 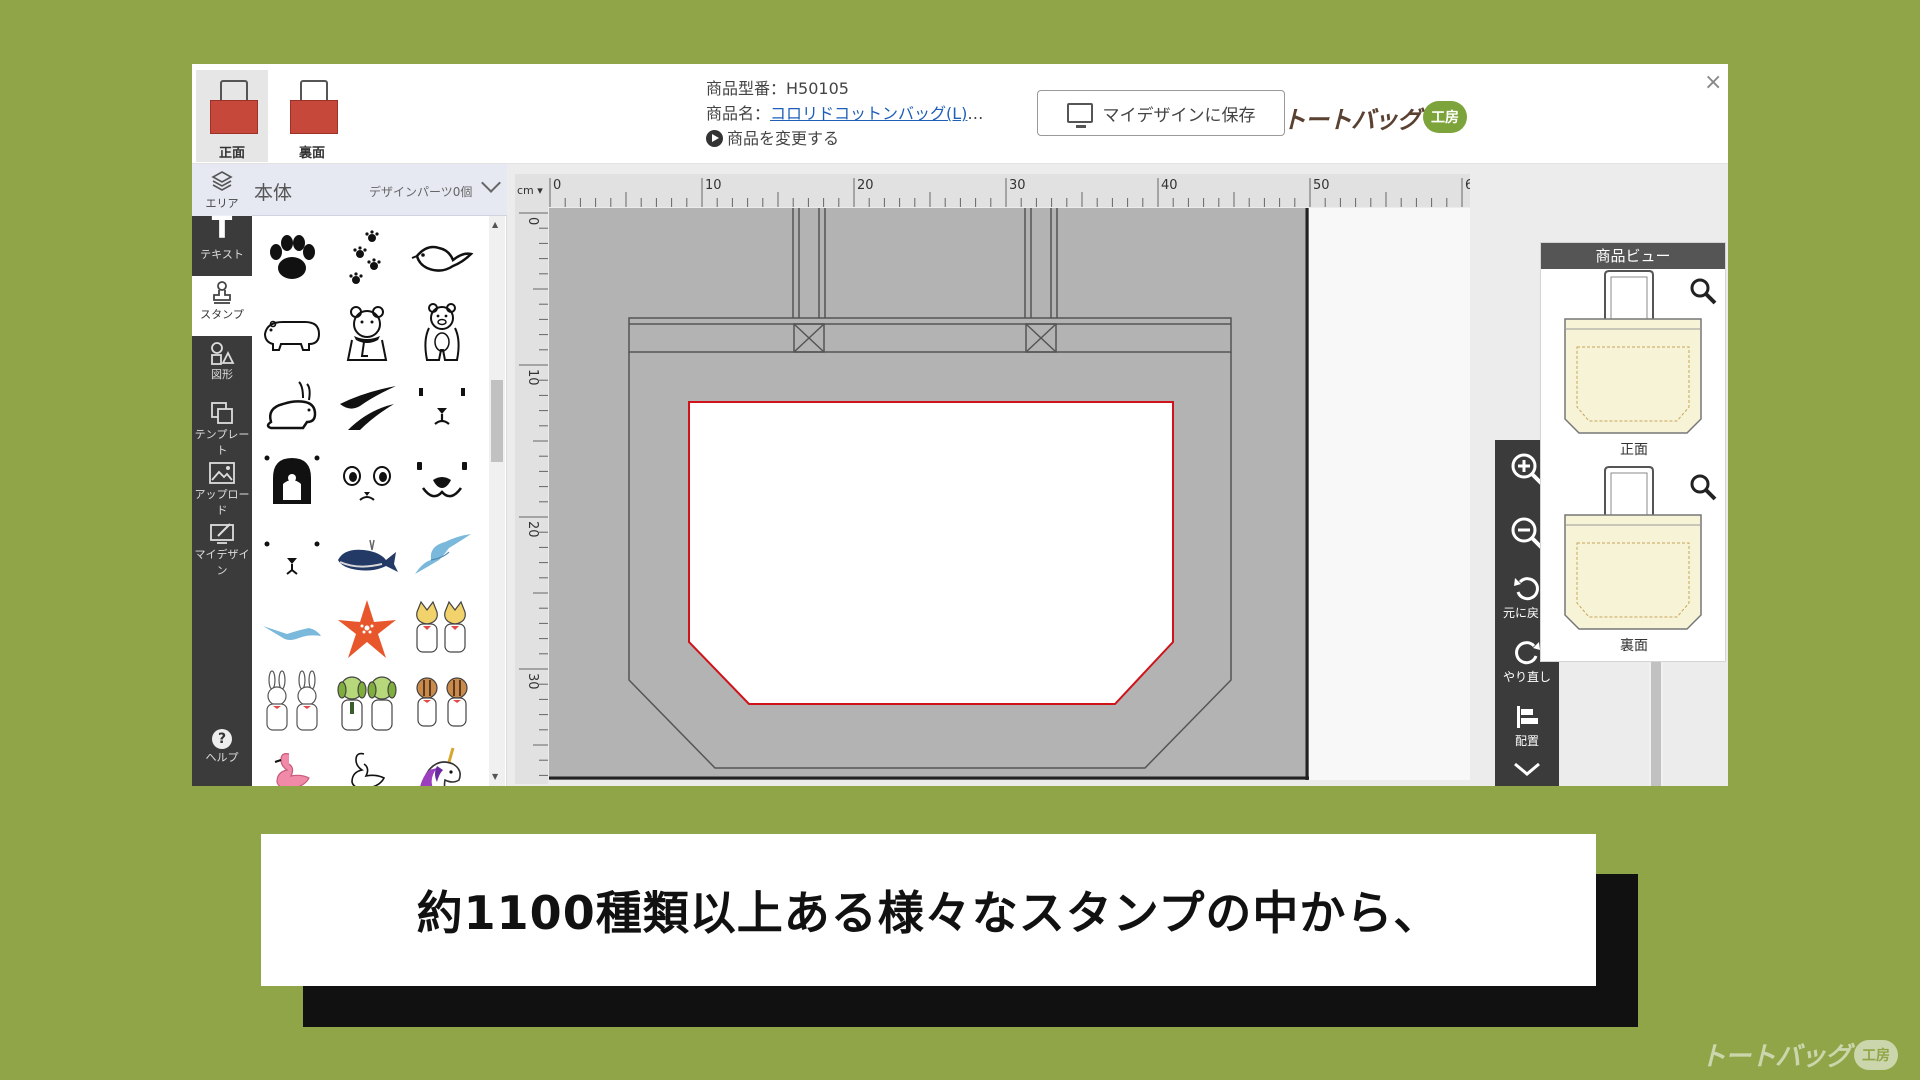 I want to click on stamp-face-cat, so click(x=442, y=407).